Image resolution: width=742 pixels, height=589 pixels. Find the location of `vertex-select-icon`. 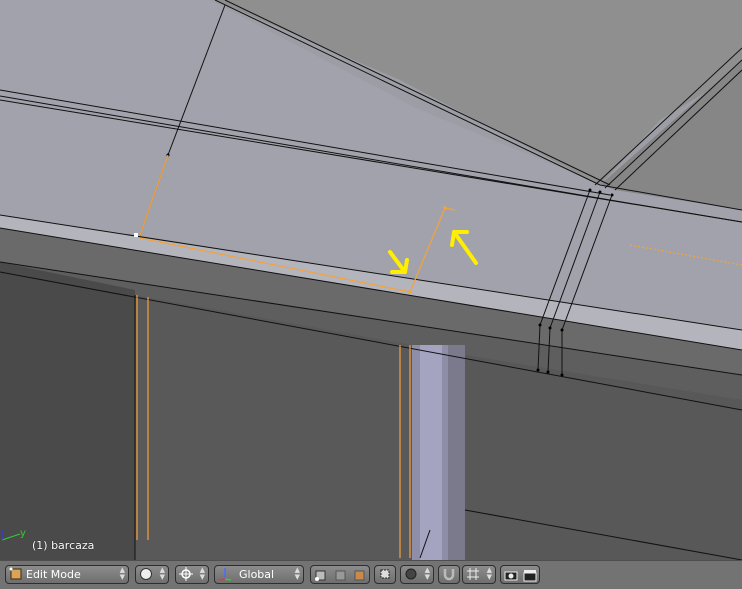

vertex-select-icon is located at coordinates (321, 574).